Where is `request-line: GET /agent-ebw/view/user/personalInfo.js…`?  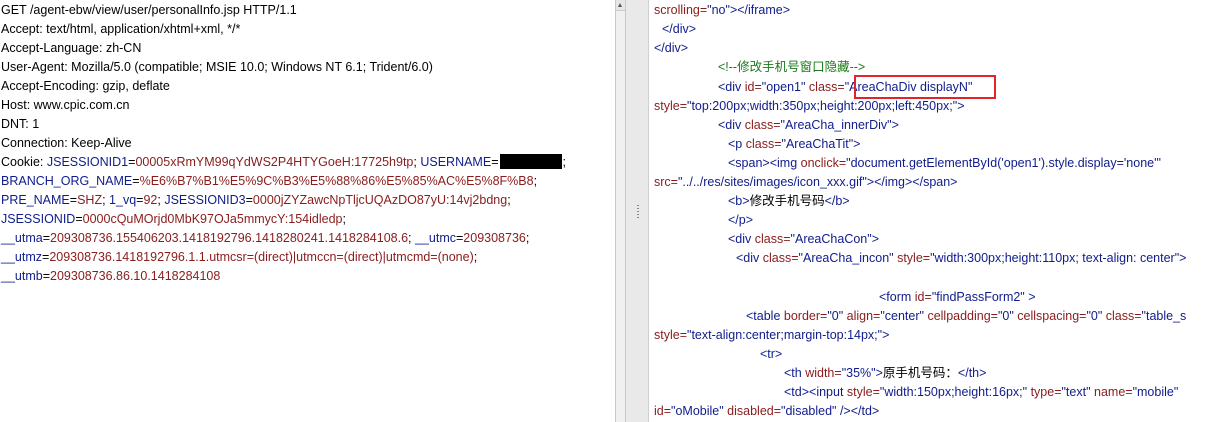
request-line: GET /agent-ebw/view/user/personalInfo.js… is located at coordinates (149, 10).